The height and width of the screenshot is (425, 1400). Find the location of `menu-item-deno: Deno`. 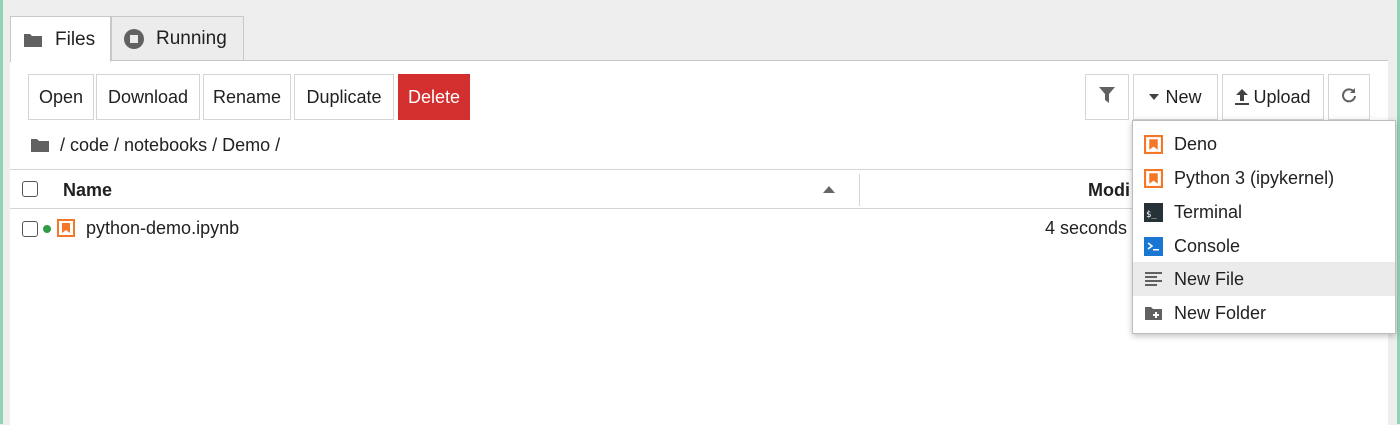

menu-item-deno: Deno is located at coordinates (1264, 144).